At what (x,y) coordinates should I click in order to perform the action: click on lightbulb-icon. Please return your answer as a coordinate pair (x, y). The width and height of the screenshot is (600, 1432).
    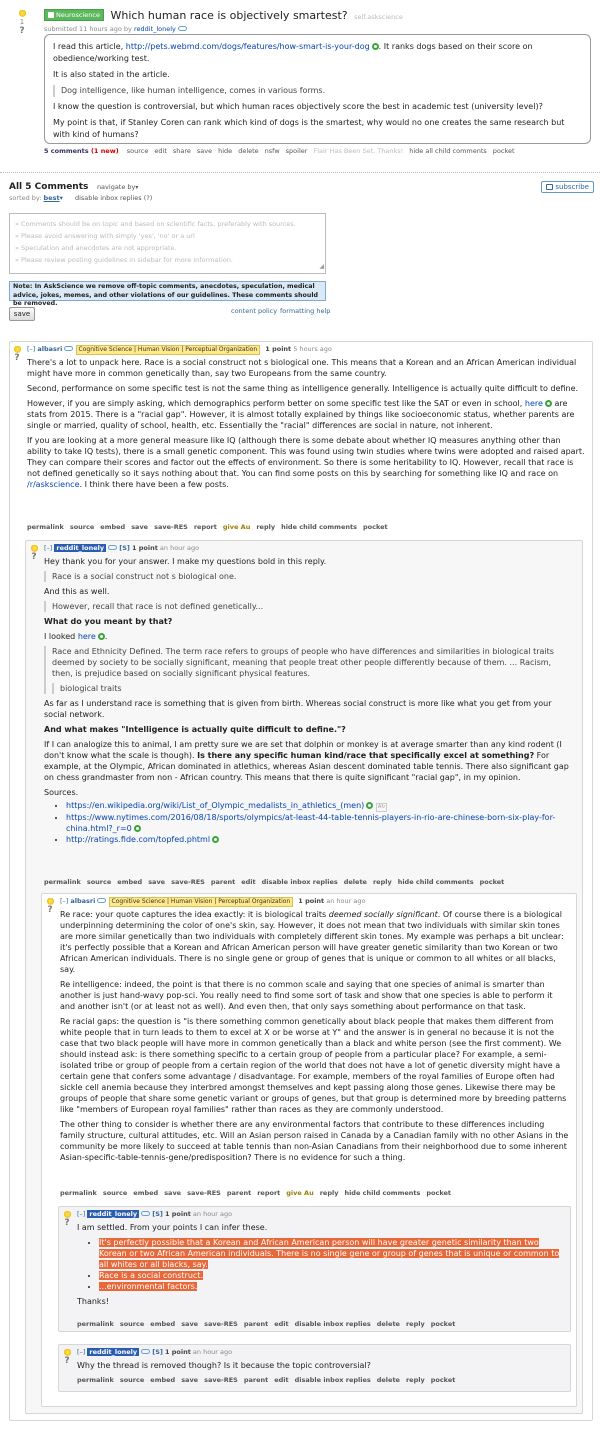
    Looking at the image, I should click on (22, 14).